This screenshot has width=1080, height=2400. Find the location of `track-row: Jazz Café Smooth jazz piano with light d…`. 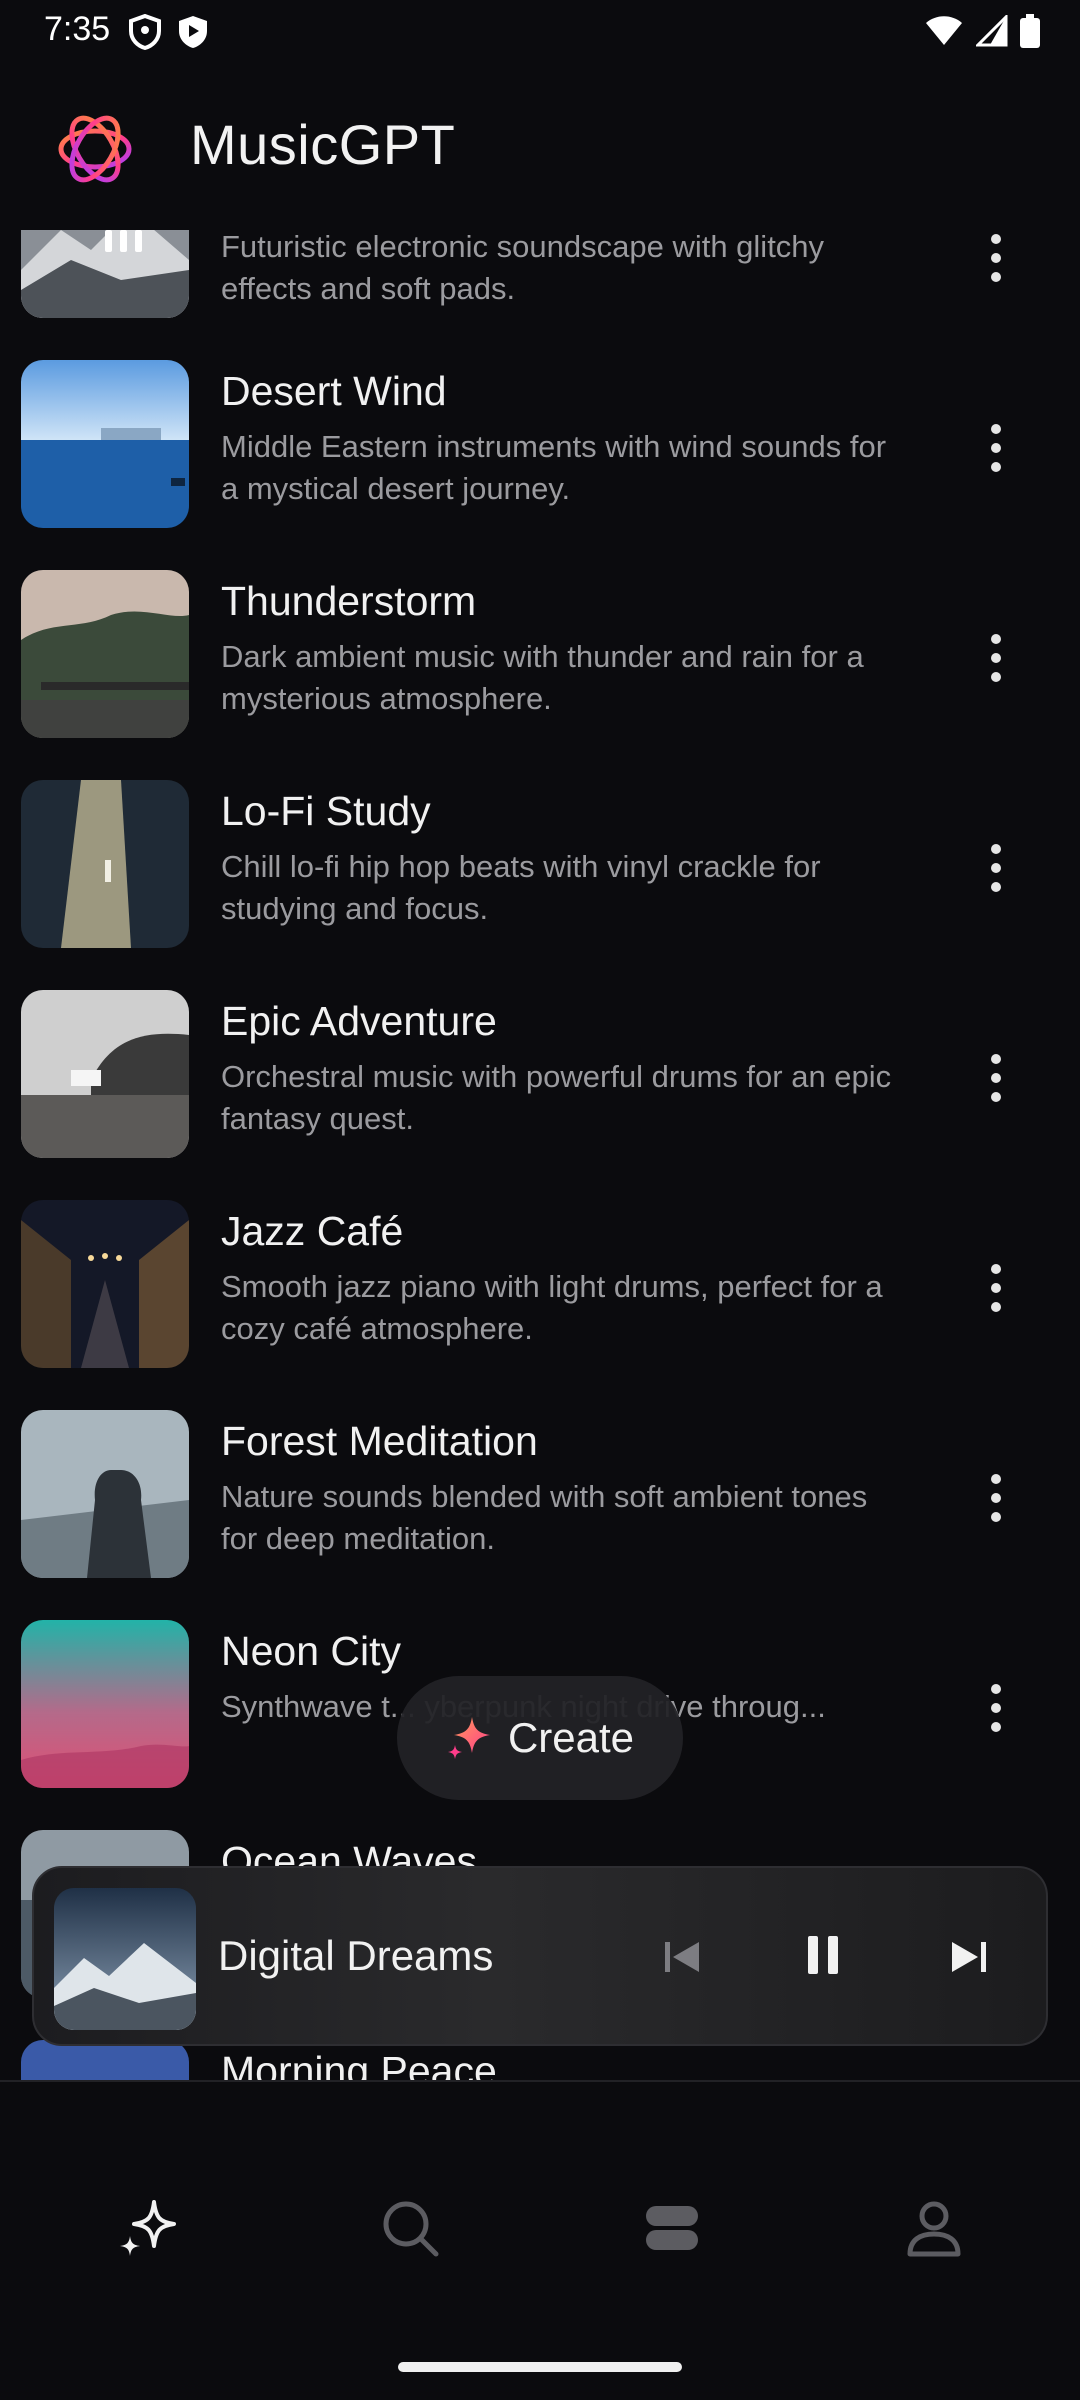

track-row: Jazz Café Smooth jazz piano with light d… is located at coordinates (540, 1305).